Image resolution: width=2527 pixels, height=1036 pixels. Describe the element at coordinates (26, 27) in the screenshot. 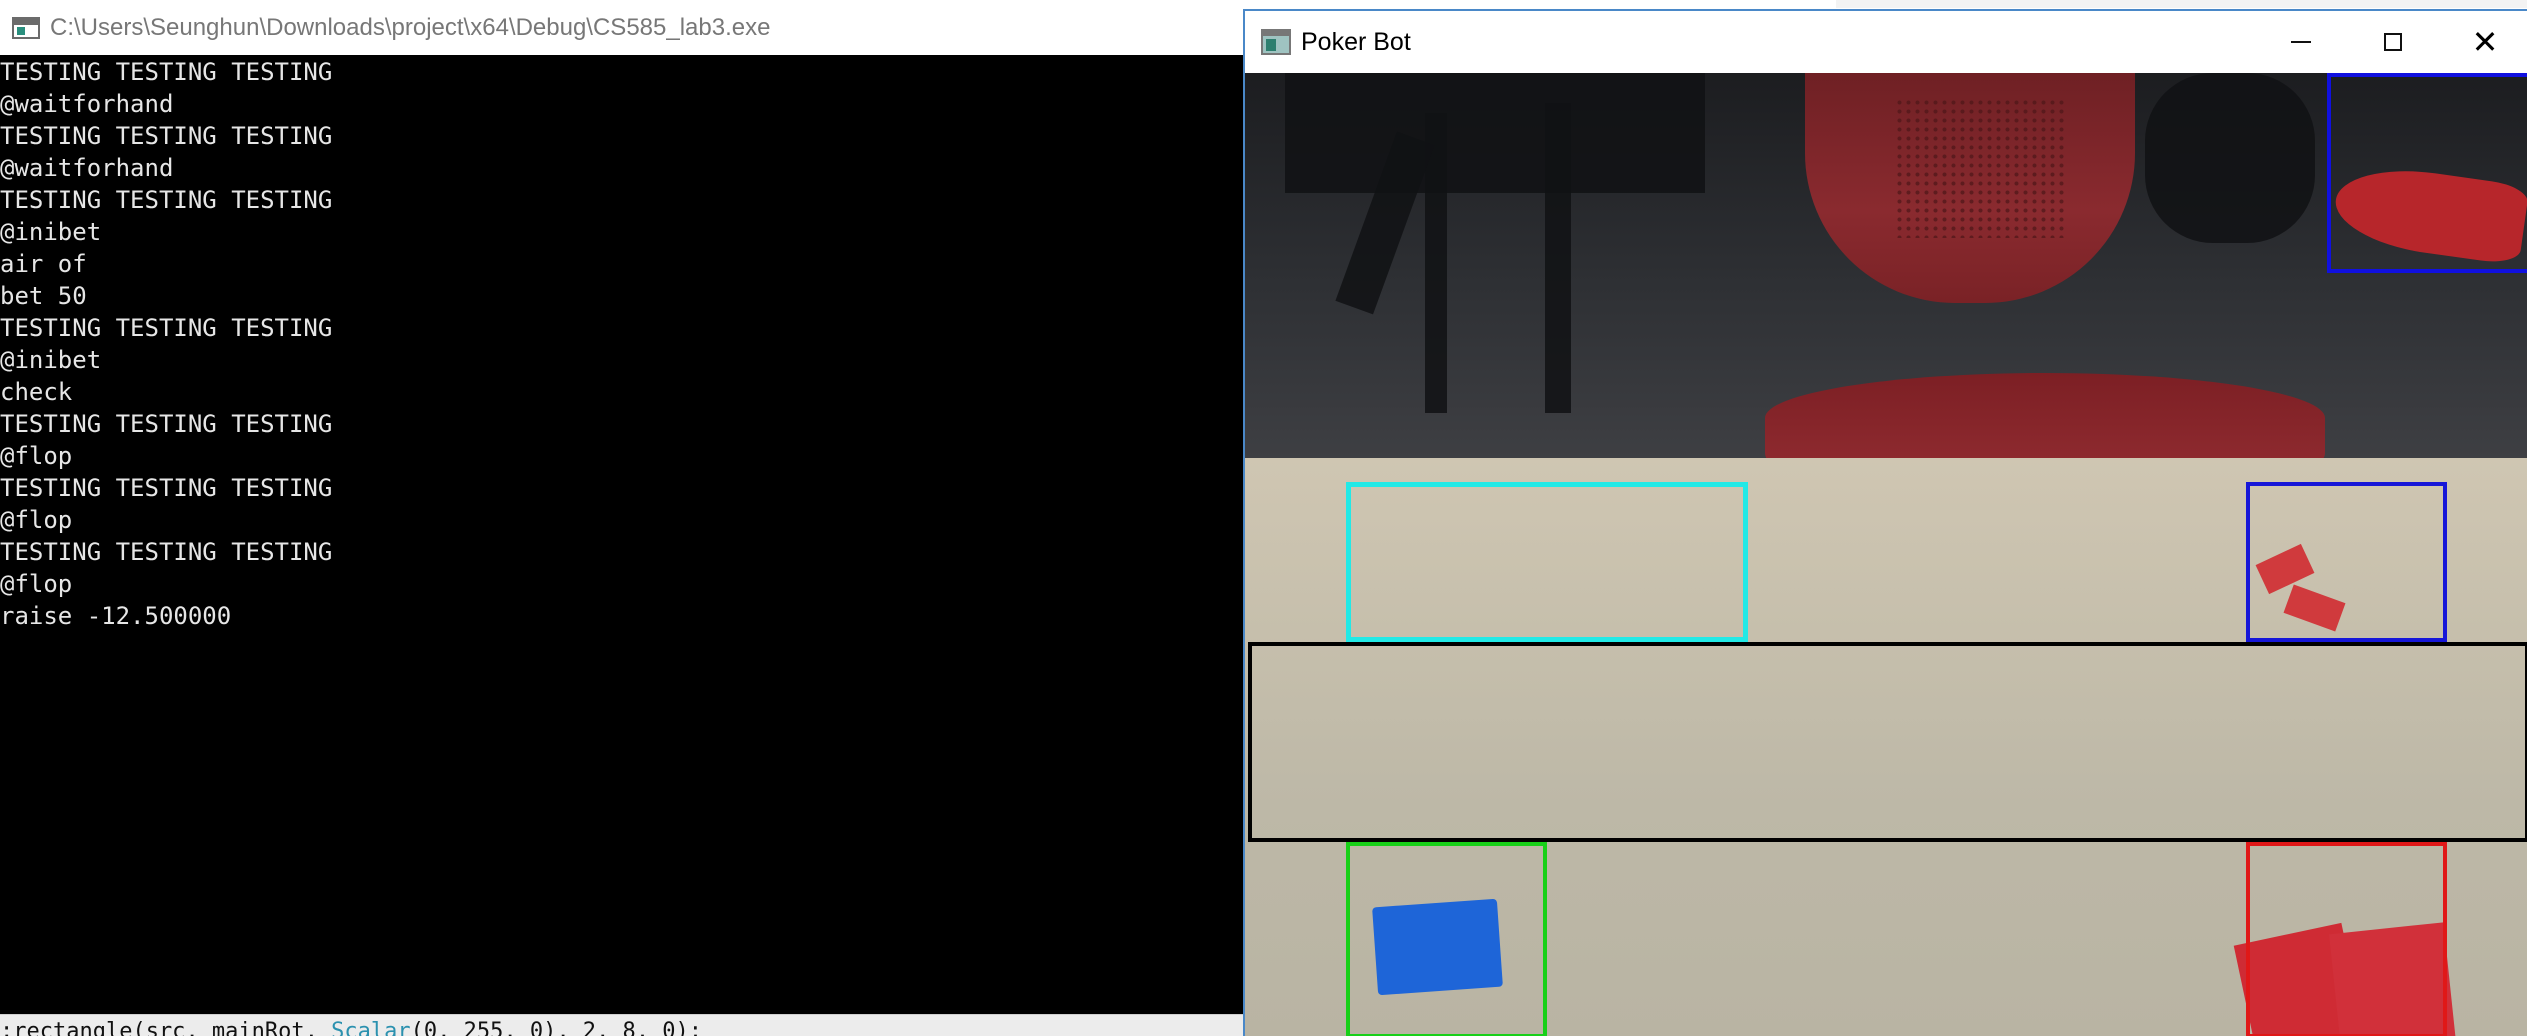

I see `console-app-icon` at that location.